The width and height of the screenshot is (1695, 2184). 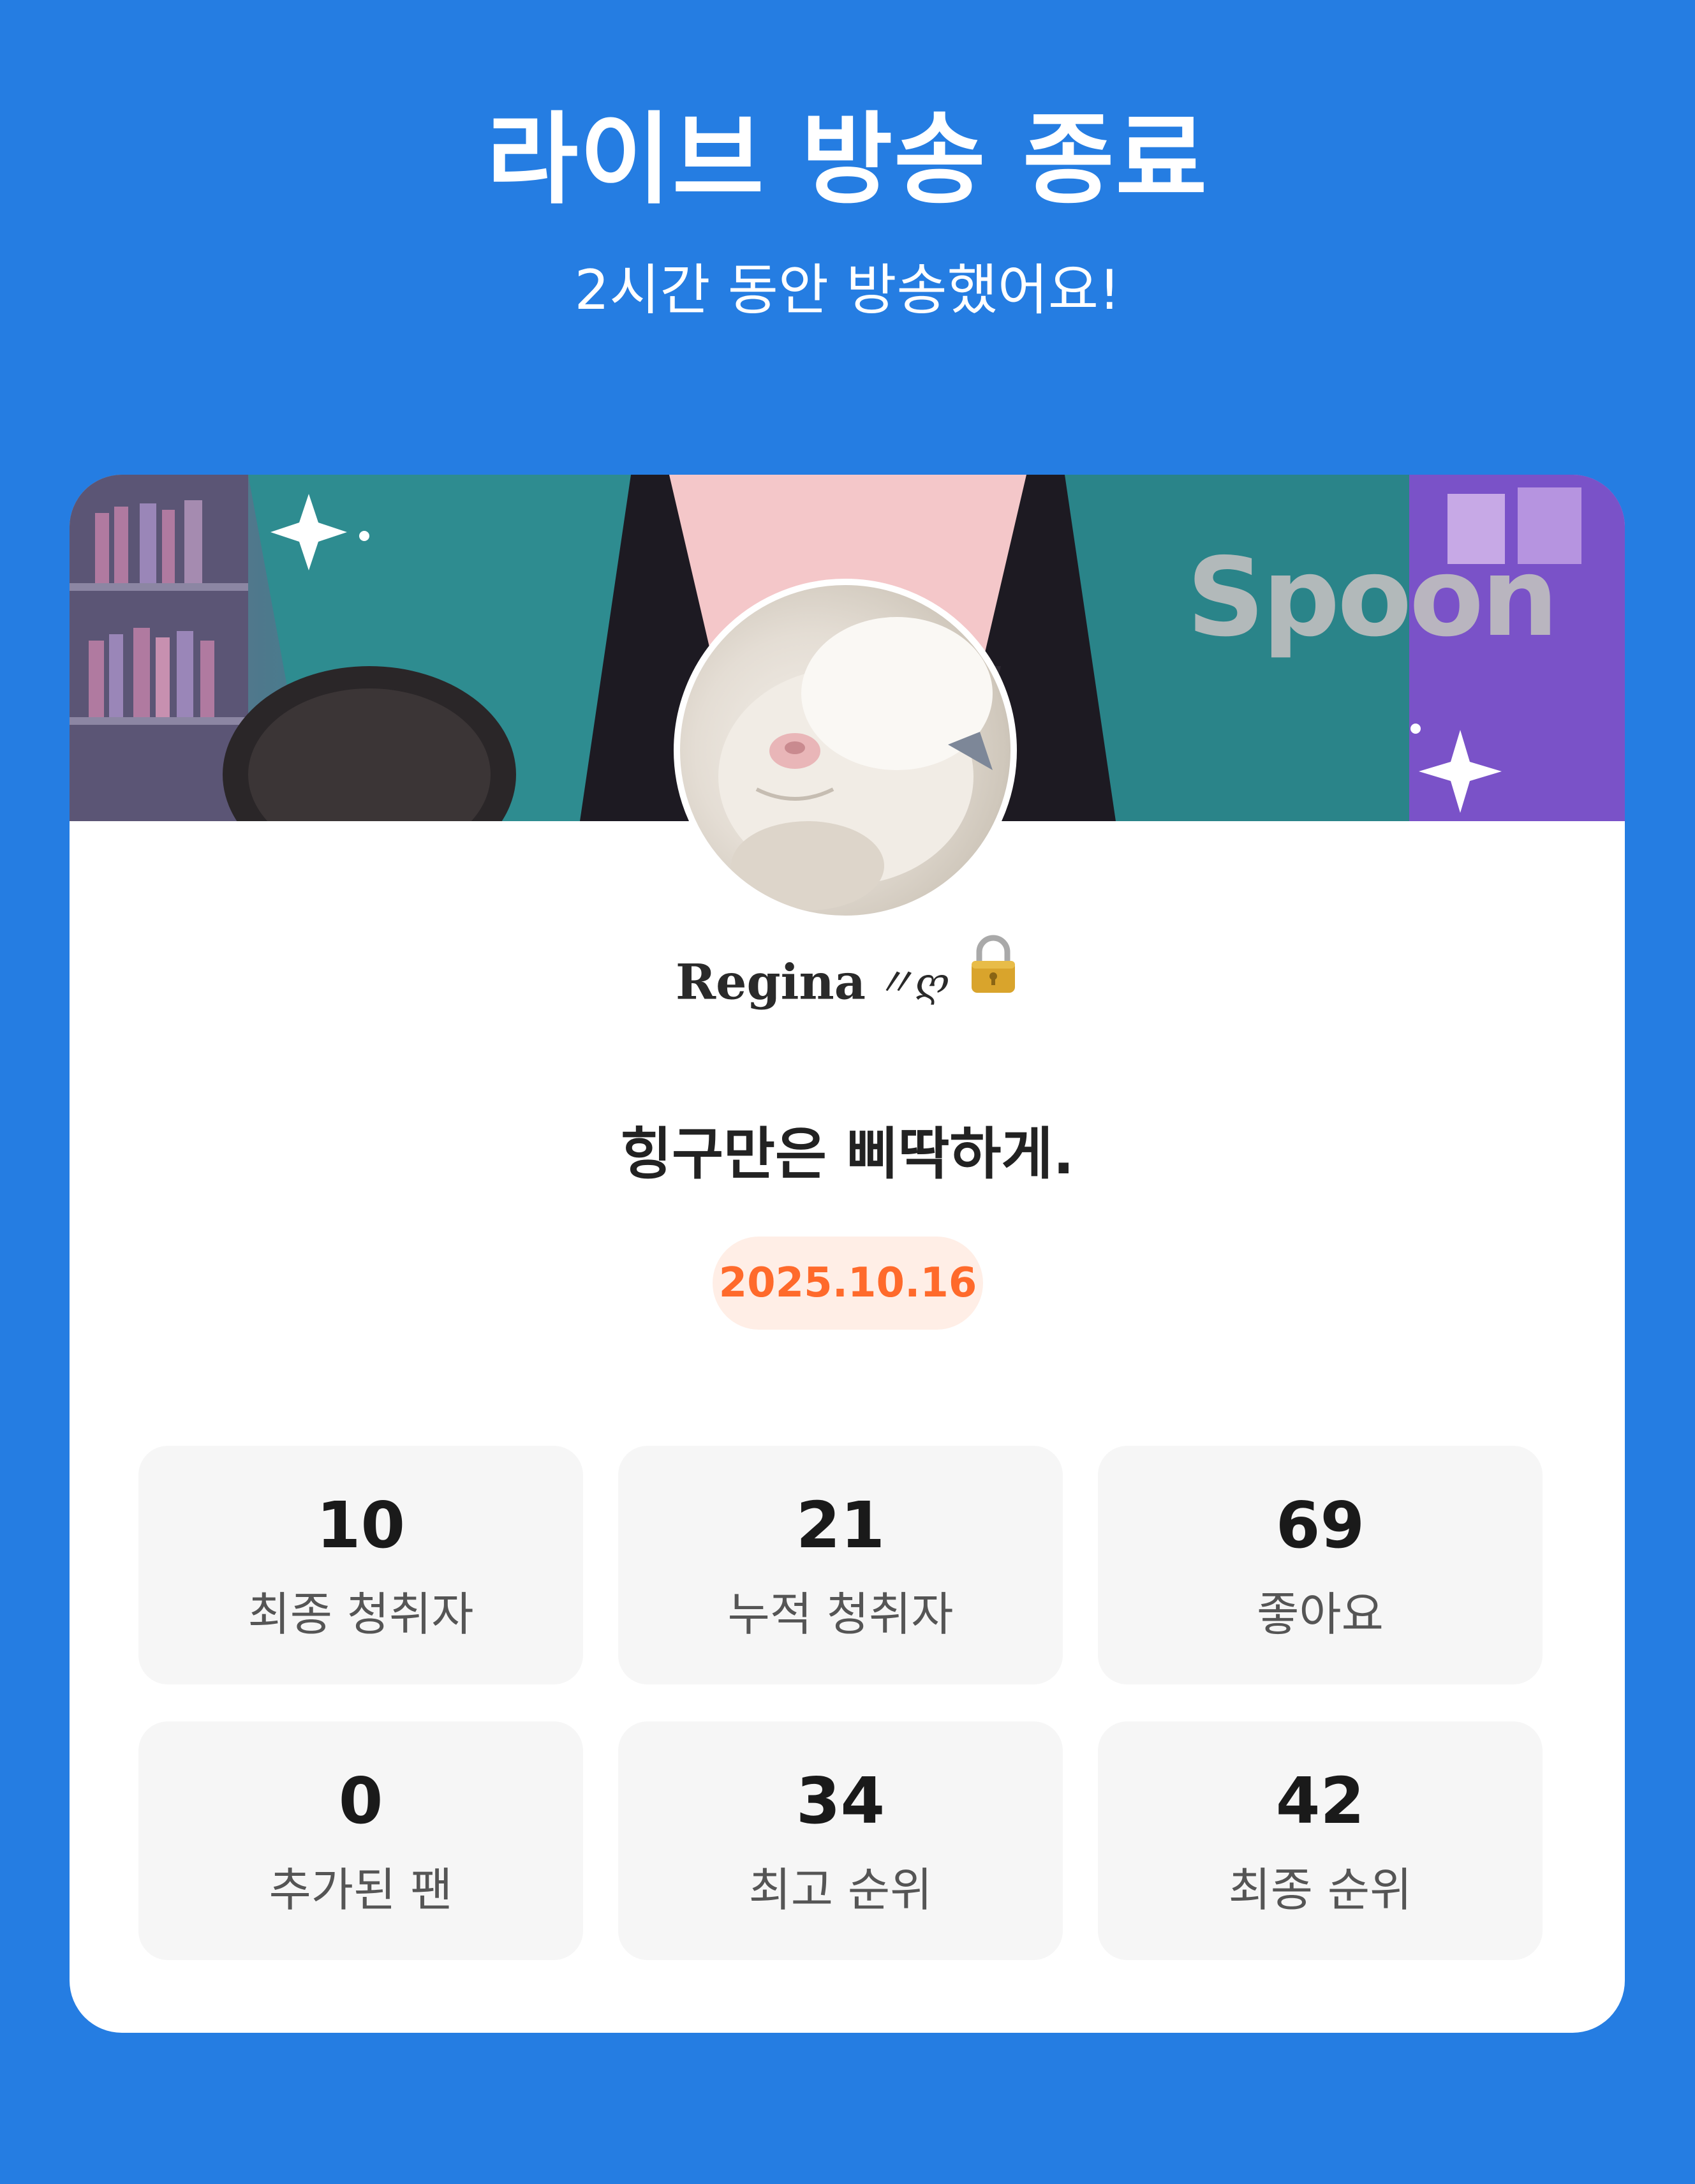 I want to click on stat-value: 21, so click(x=840, y=1525).